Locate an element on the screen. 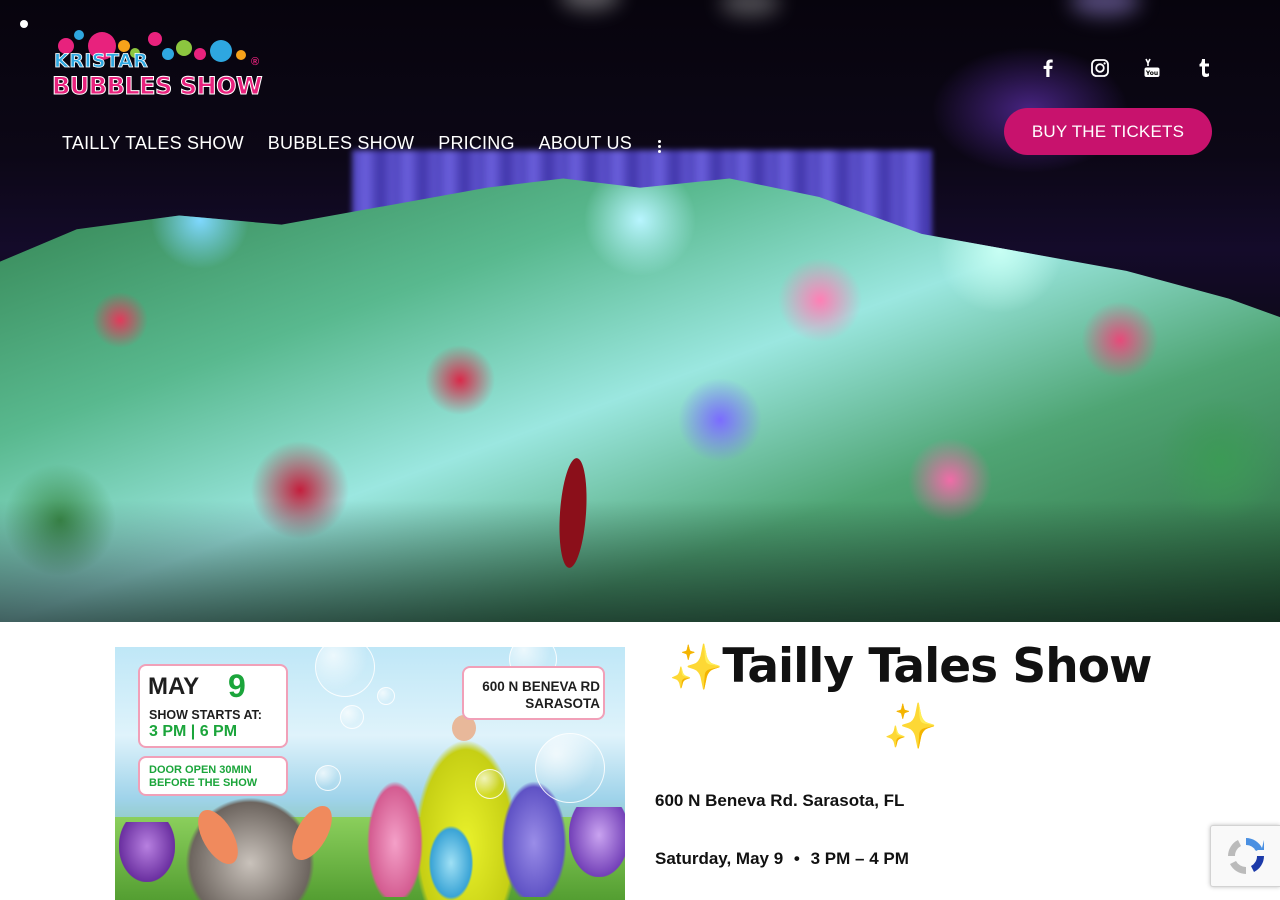 This screenshot has width=1280, height=900. svg-text: You is located at coordinates (1151, 73).